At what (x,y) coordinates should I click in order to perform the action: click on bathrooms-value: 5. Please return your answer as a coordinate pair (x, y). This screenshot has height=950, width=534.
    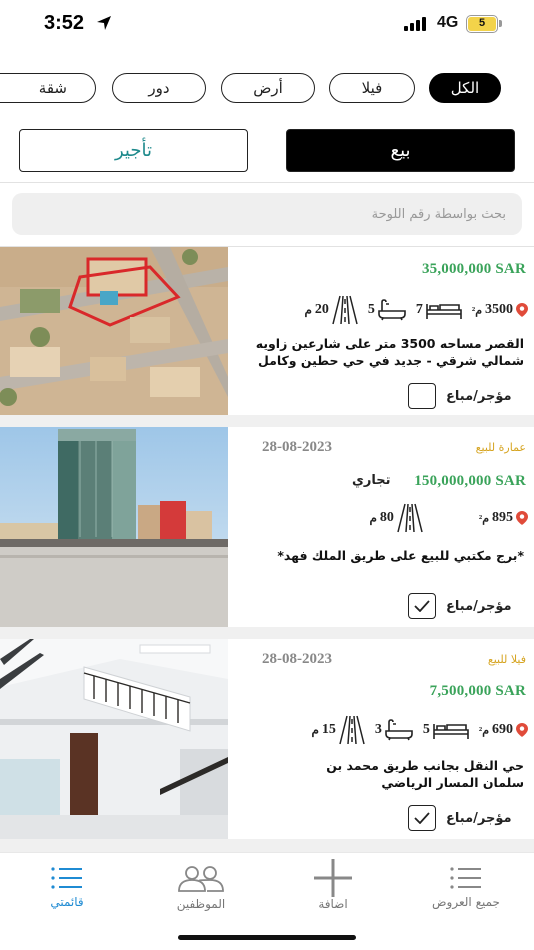
    Looking at the image, I should click on (371, 309).